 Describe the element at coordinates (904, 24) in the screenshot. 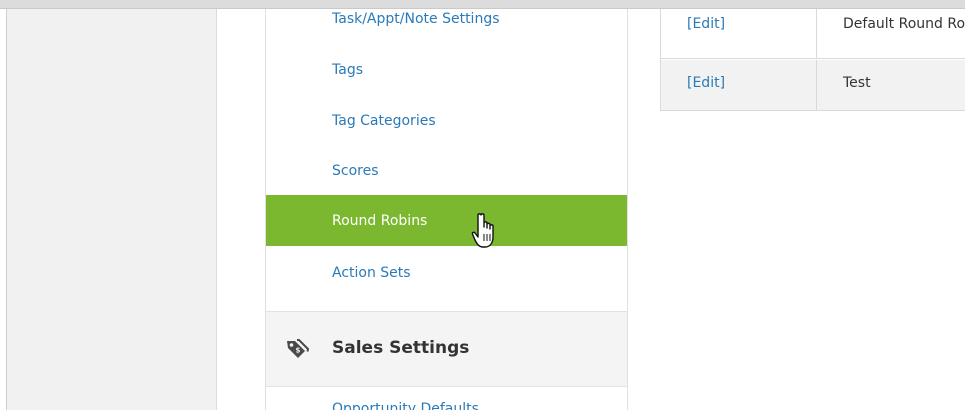

I see `round-robin-name: Default Round Robin` at that location.